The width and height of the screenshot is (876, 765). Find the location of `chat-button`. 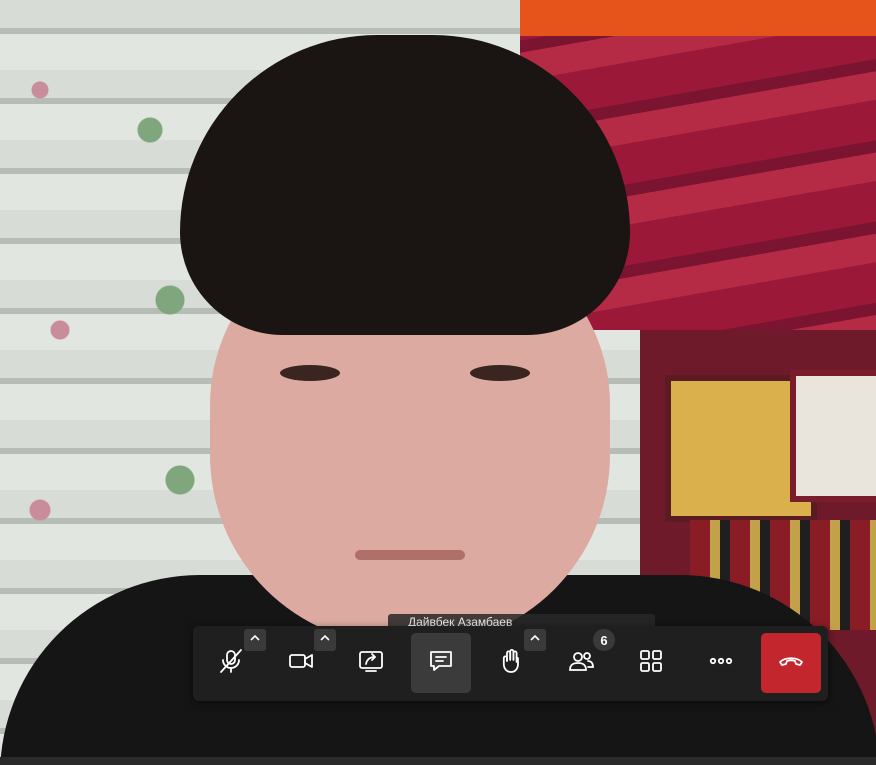

chat-button is located at coordinates (441, 663).